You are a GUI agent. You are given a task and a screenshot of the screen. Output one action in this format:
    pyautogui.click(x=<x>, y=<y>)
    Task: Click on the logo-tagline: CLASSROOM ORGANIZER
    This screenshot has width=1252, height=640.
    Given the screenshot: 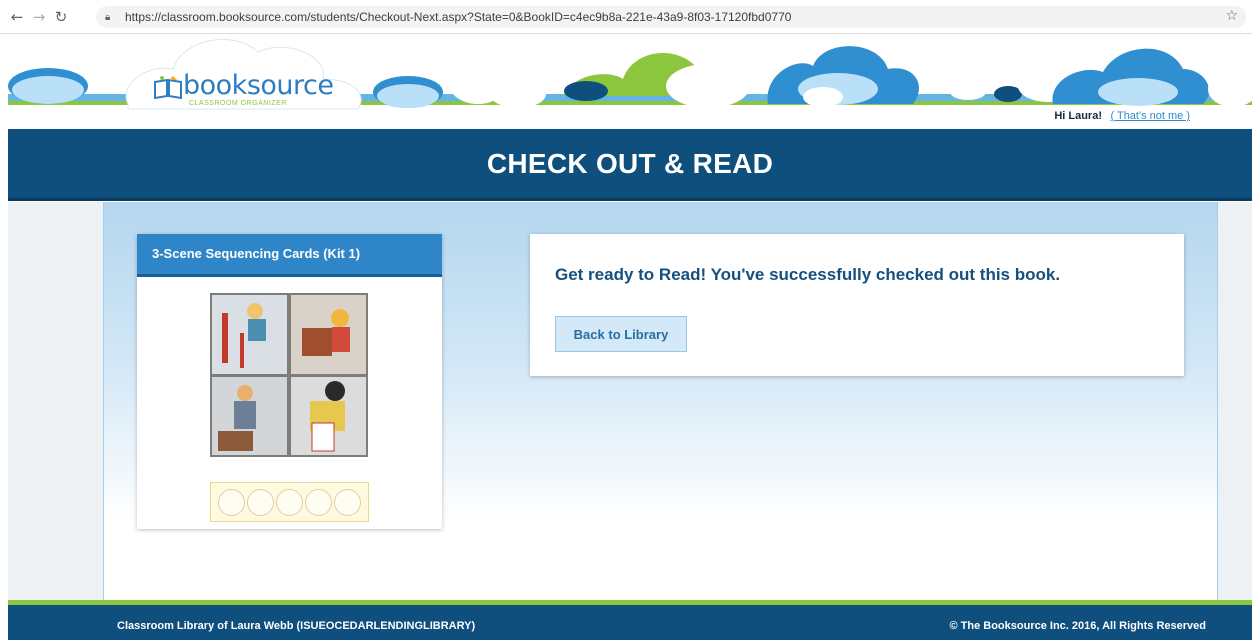 What is the action you would take?
    pyautogui.click(x=238, y=103)
    